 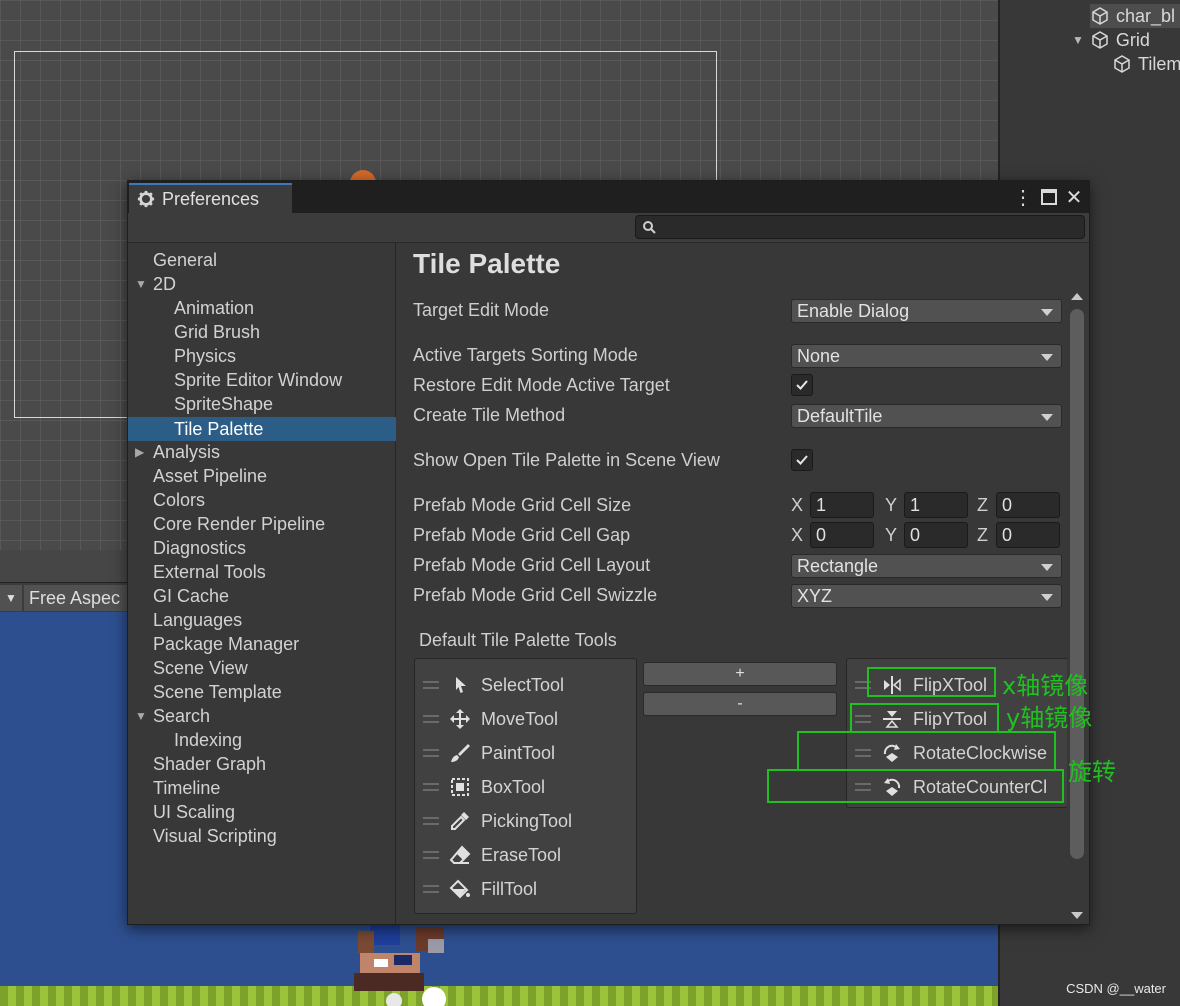 What do you see at coordinates (208, 740) in the screenshot?
I see `nav-item-label: Indexing` at bounding box center [208, 740].